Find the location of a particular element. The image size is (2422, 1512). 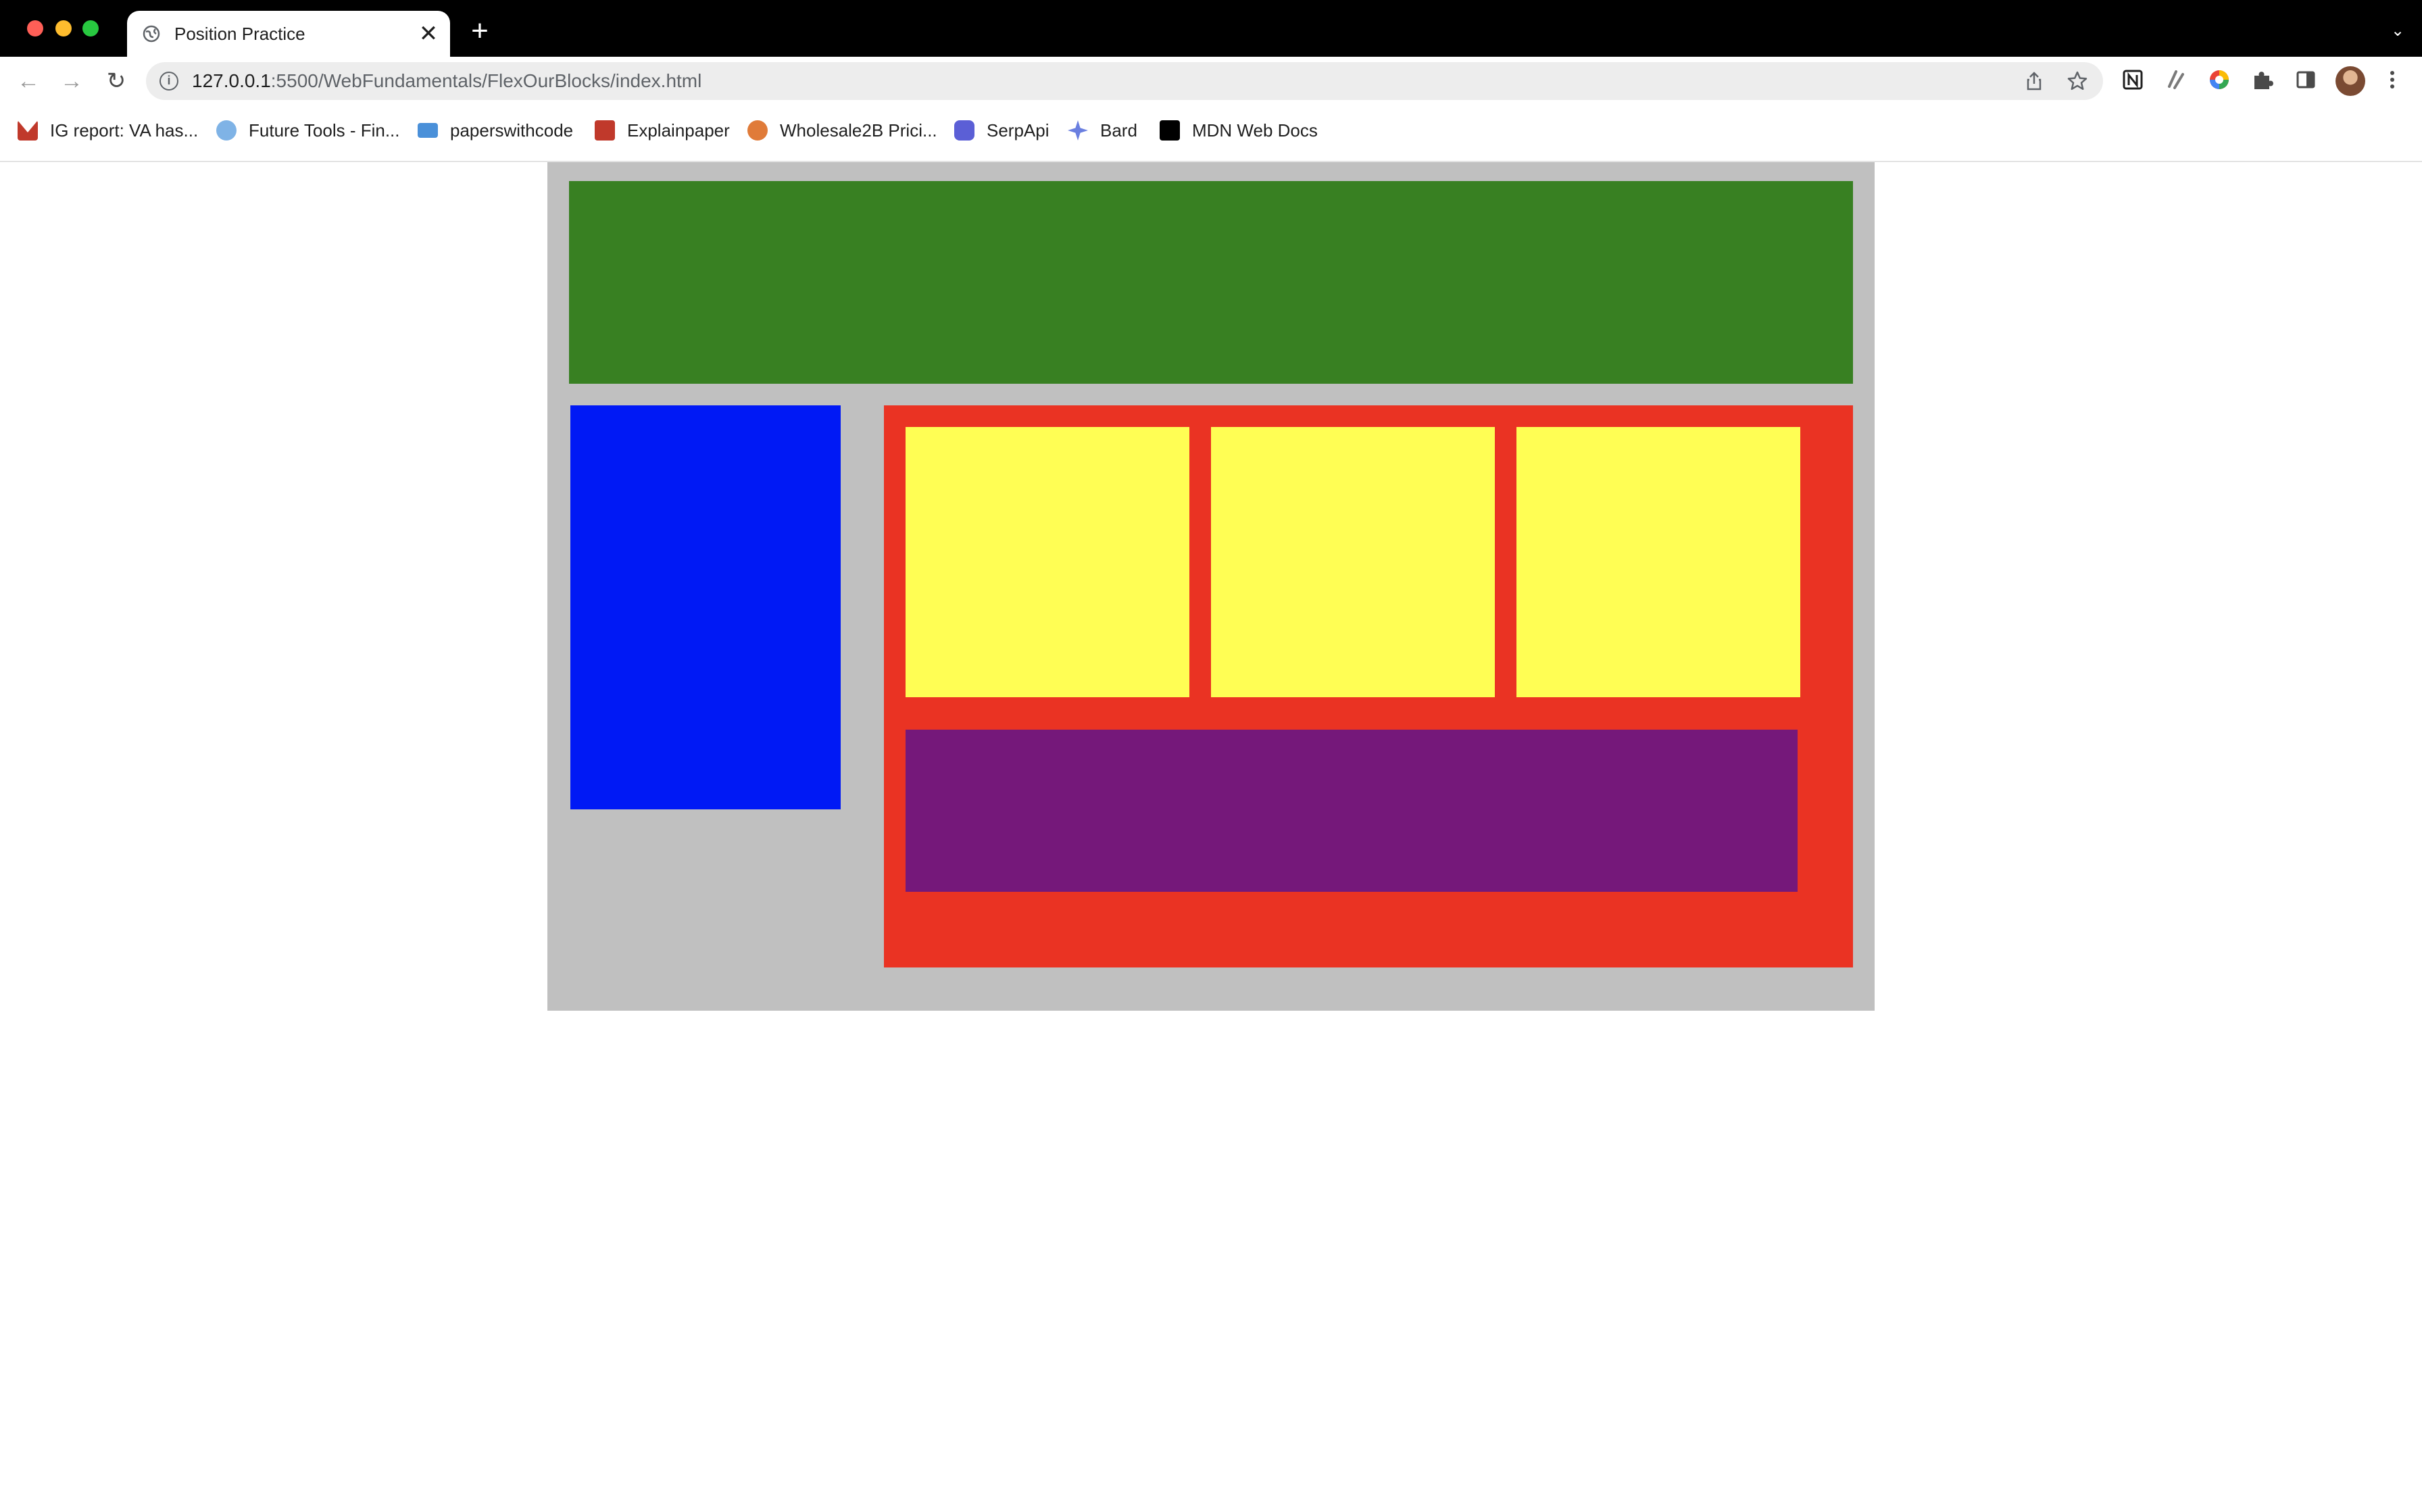

bard-icon is located at coordinates (1078, 131).